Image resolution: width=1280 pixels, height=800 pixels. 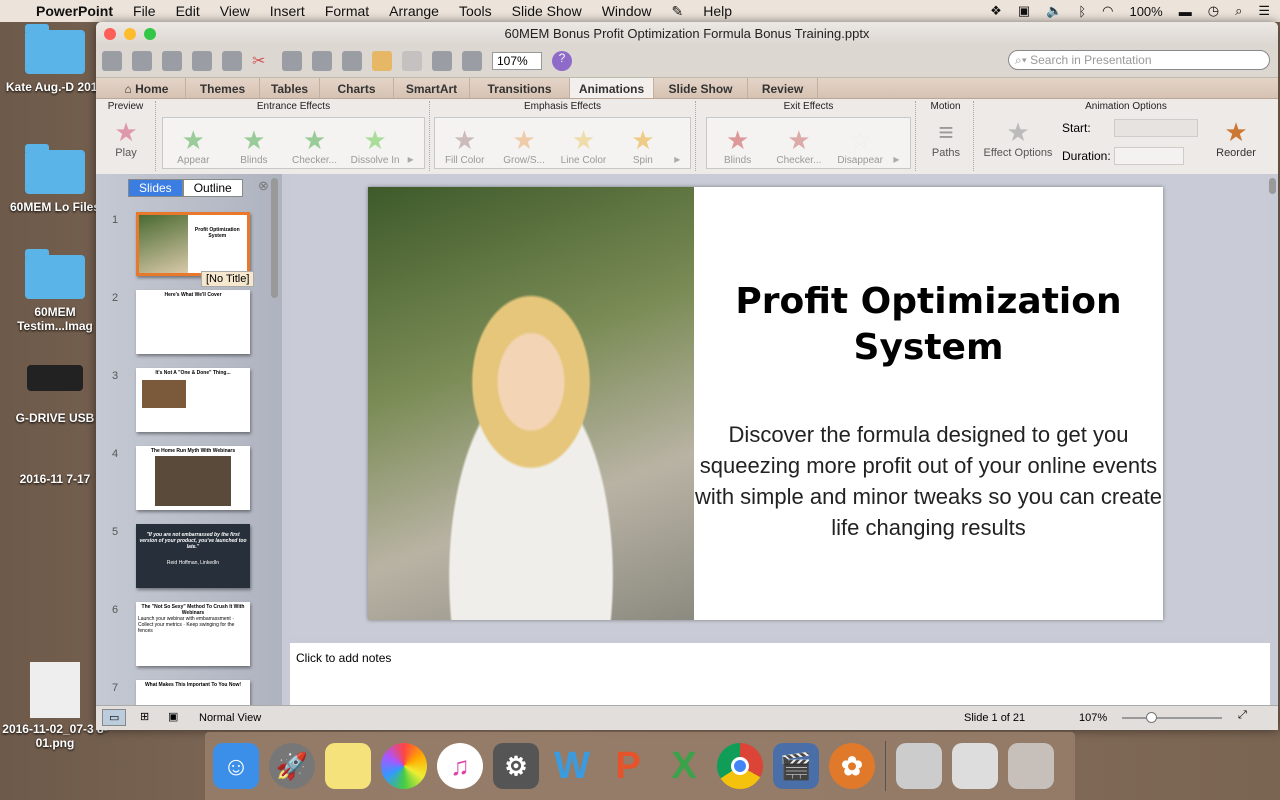 I want to click on menu-format: Format, so click(x=347, y=11).